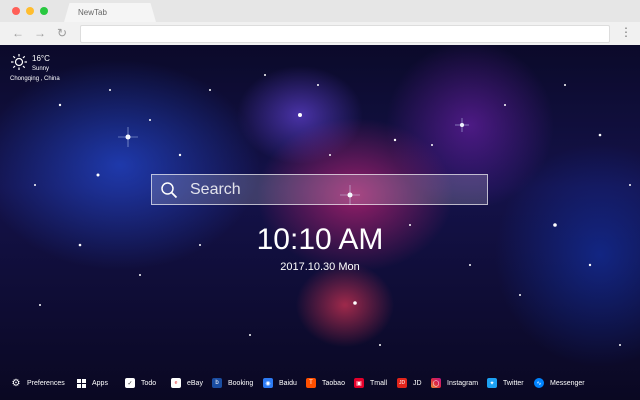 The height and width of the screenshot is (400, 640). What do you see at coordinates (35, 79) in the screenshot?
I see `weather-location: Chongqing , China` at bounding box center [35, 79].